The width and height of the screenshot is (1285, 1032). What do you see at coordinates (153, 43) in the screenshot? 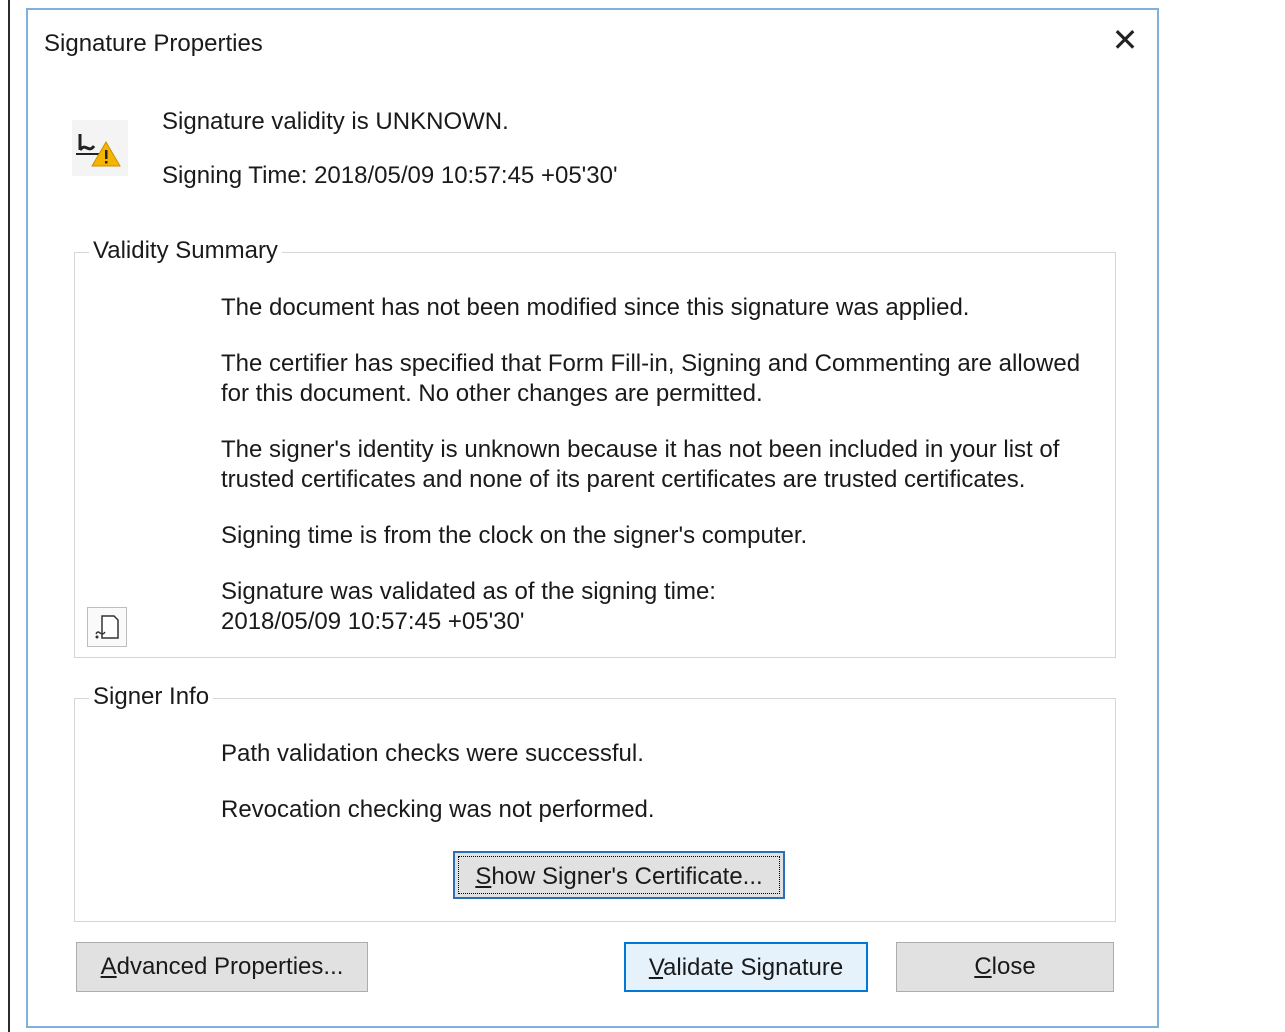
I see `dialog-title: Signature Properties` at bounding box center [153, 43].